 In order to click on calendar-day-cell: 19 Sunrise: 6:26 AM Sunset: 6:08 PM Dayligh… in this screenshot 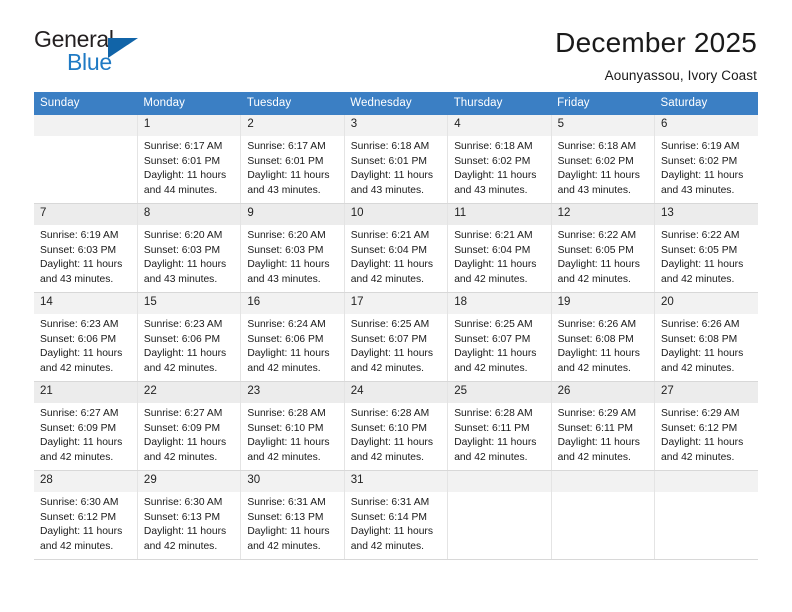, I will do `click(603, 337)`.